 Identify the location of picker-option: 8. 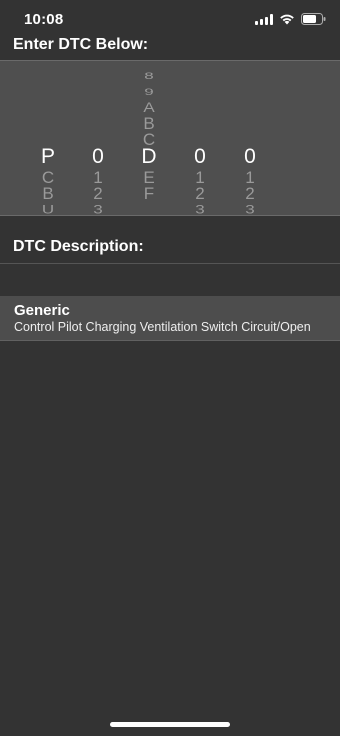
(149, 76).